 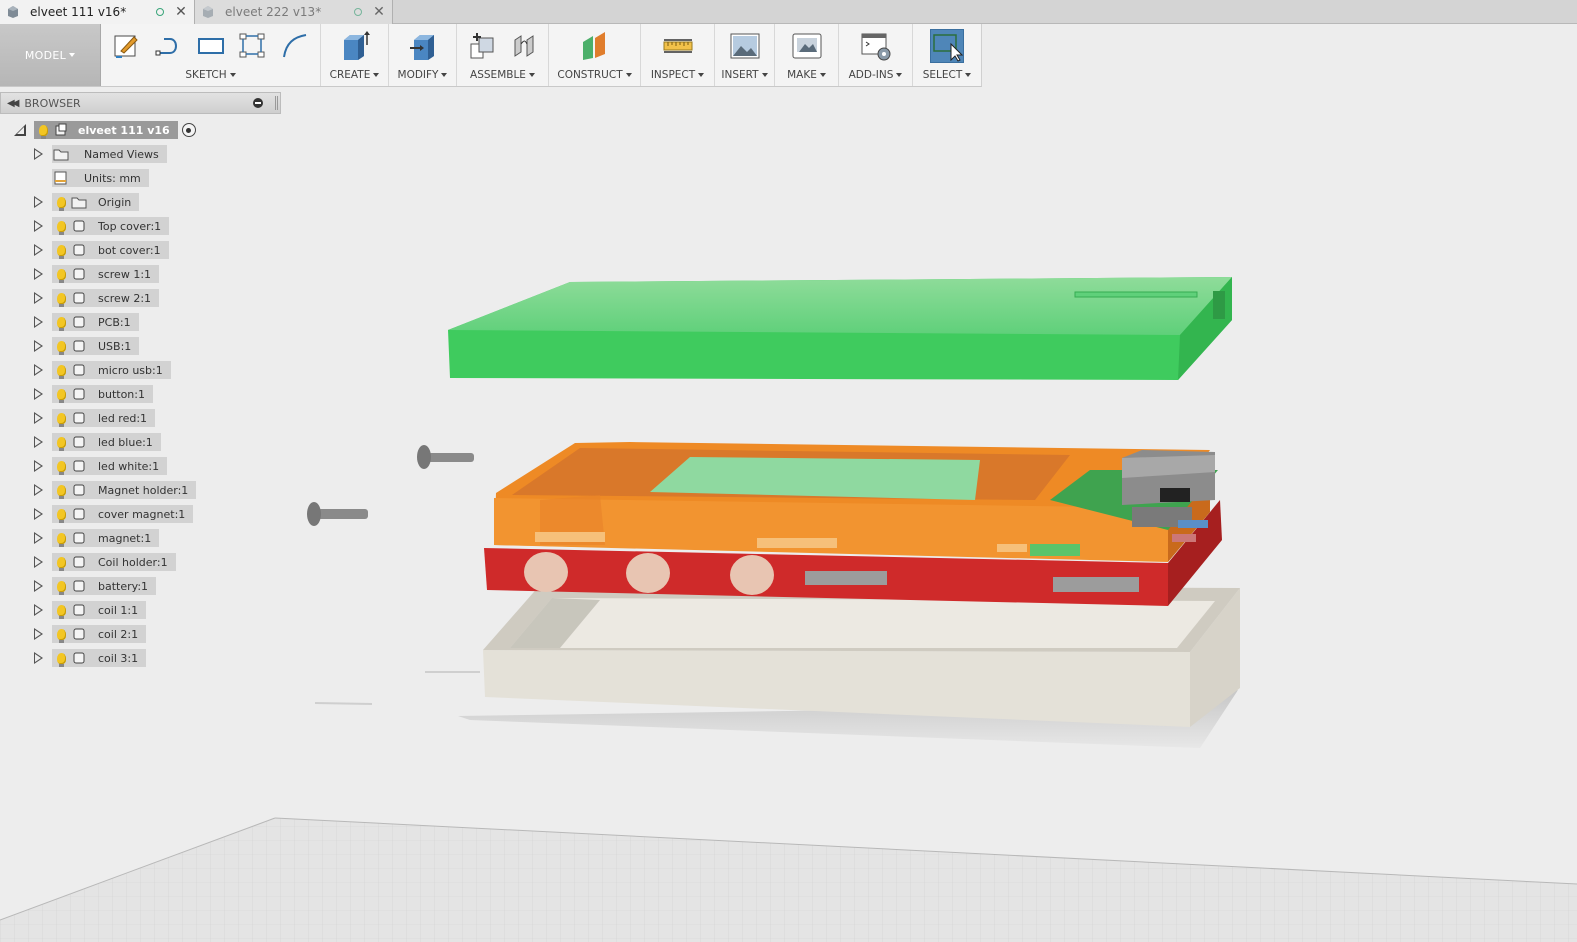 I want to click on browser-item-component: bot cover:1, so click(x=100, y=250).